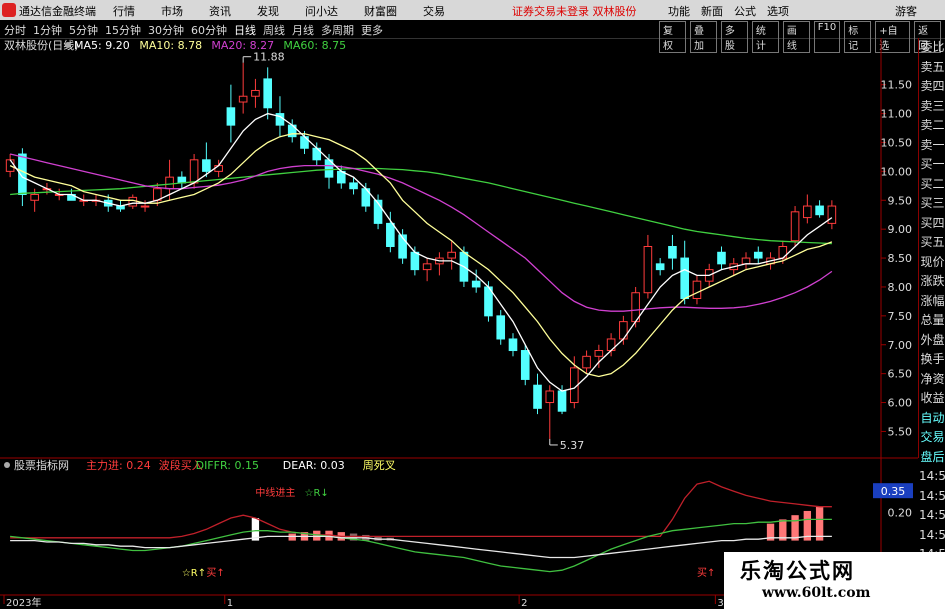  Describe the element at coordinates (893, 491) in the screenshot. I see `indicator-value-label: 0.35` at that location.